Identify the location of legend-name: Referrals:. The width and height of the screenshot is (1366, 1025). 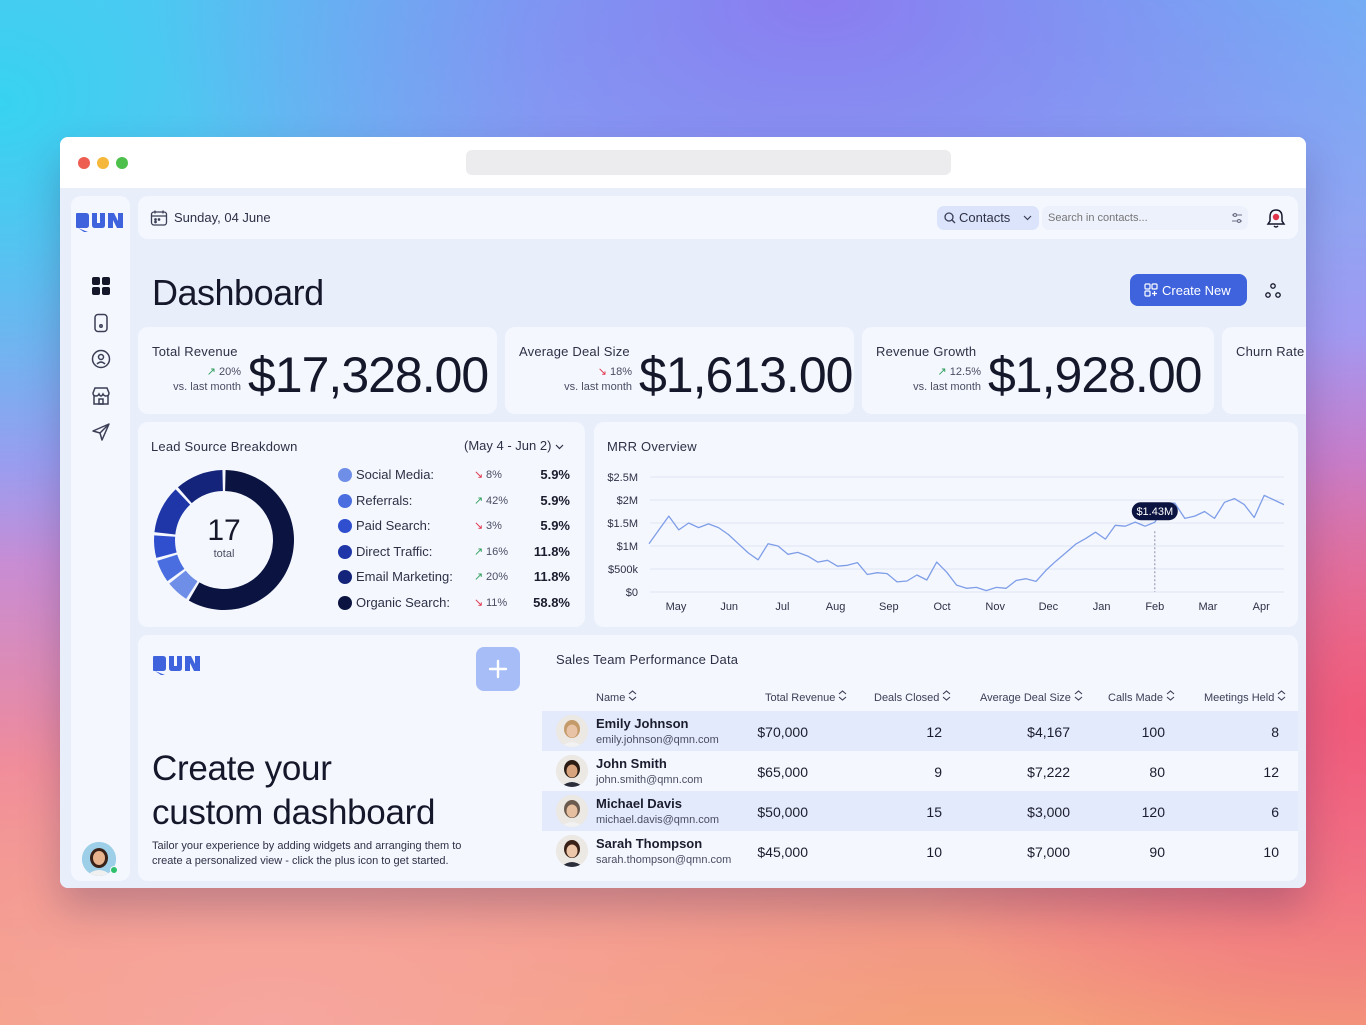
(384, 500).